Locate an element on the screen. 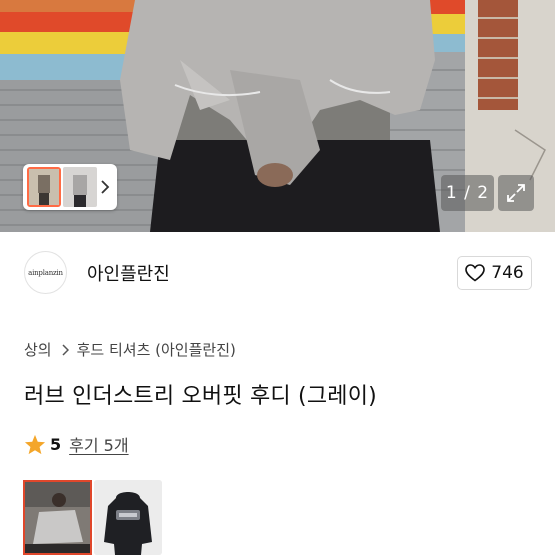 The width and height of the screenshot is (555, 555). breadcrumb: 상의 후드 티셔츠 (아인플란진) is located at coordinates (130, 349).